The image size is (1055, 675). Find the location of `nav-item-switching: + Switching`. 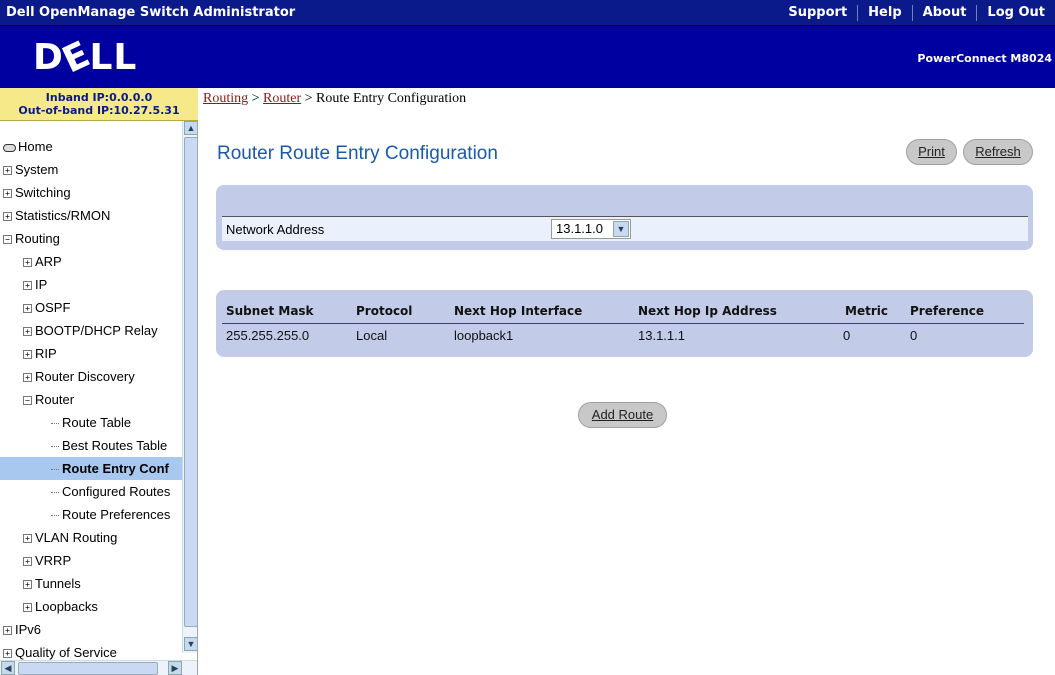

nav-item-switching: + Switching is located at coordinates (91, 192).